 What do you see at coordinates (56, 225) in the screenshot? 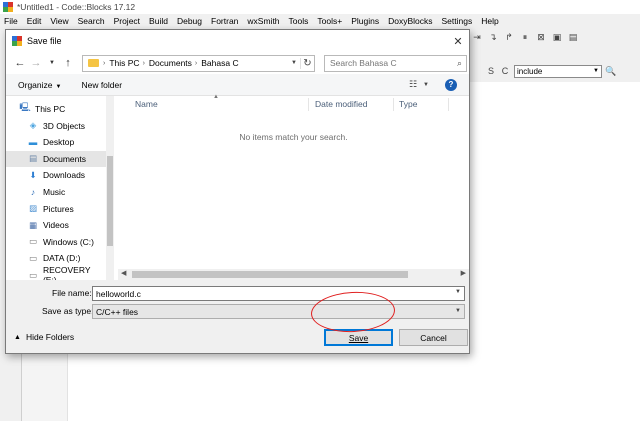
I see `nav-item-videos: ▦ Videos` at bounding box center [56, 225].